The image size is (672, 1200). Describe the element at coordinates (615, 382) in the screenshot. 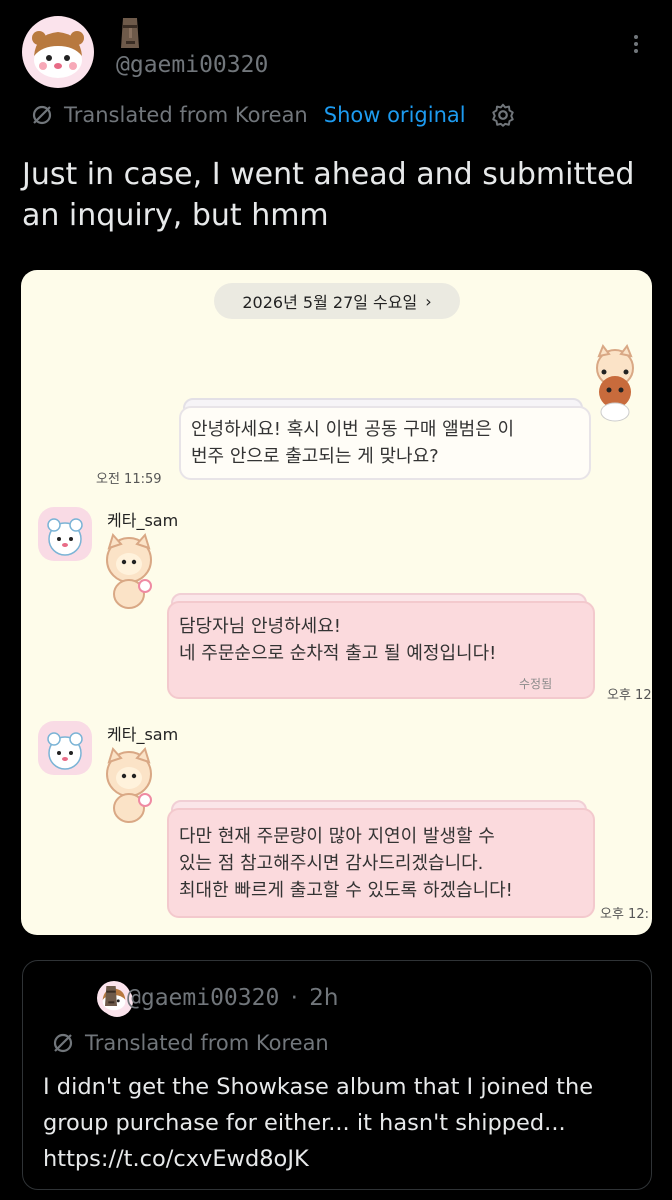

I see `cat-bear-sticker-icon` at that location.